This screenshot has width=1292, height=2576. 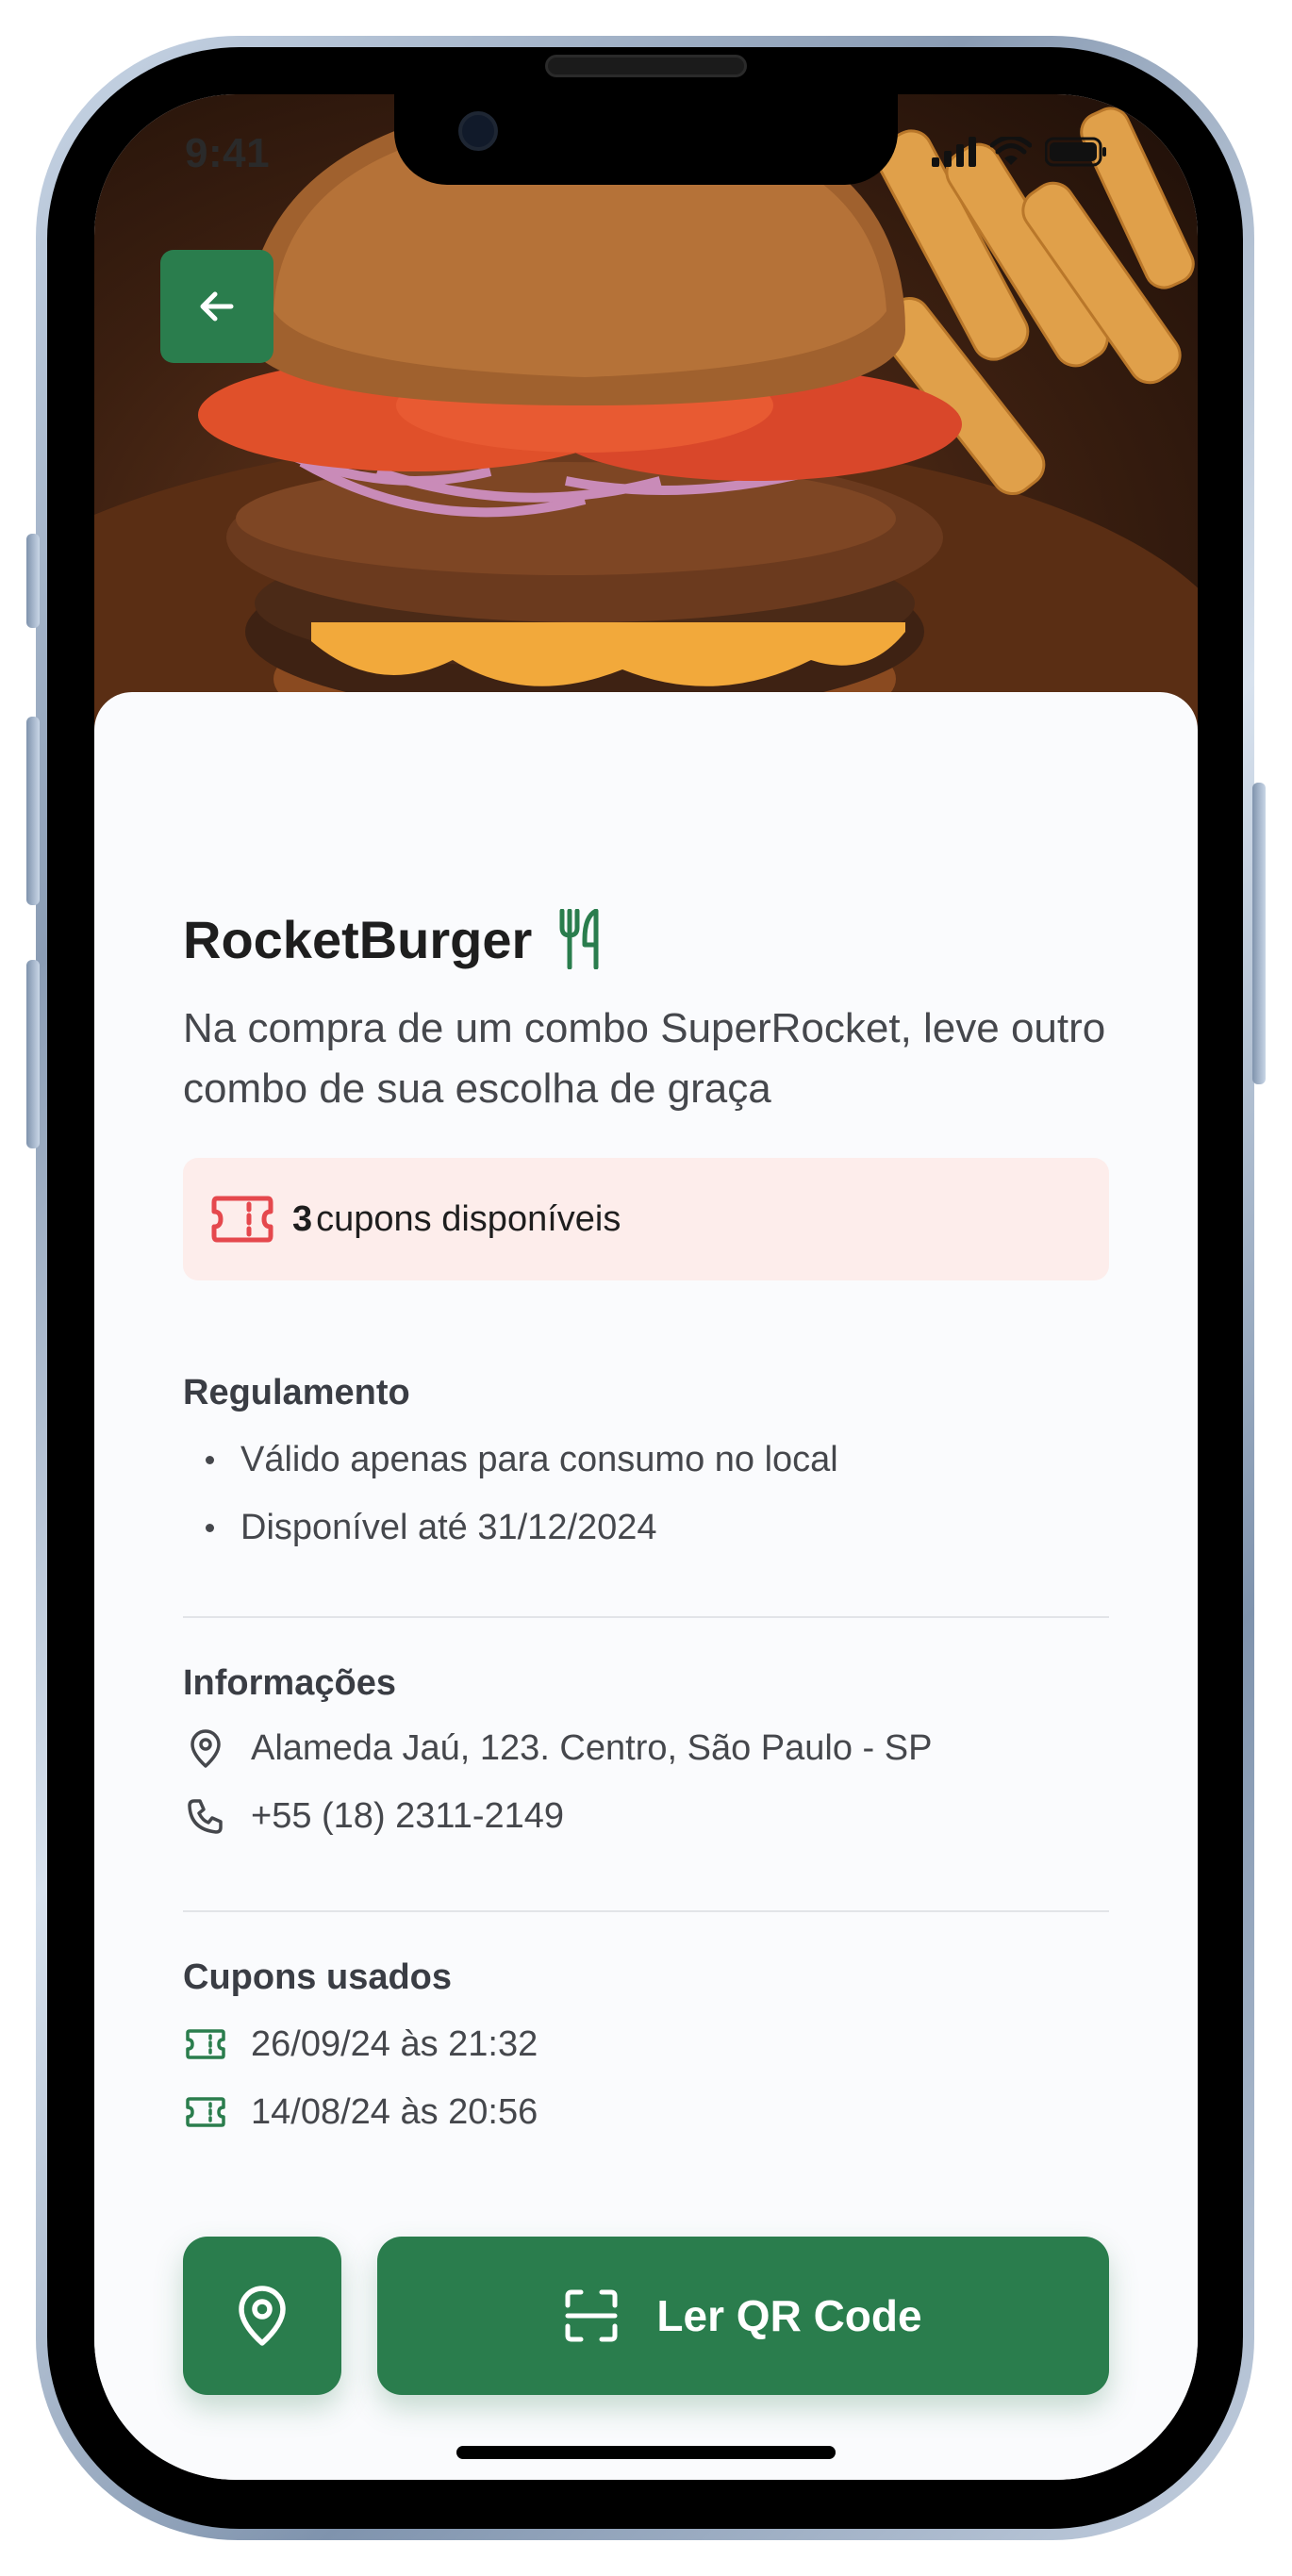 I want to click on front-camera, so click(x=478, y=131).